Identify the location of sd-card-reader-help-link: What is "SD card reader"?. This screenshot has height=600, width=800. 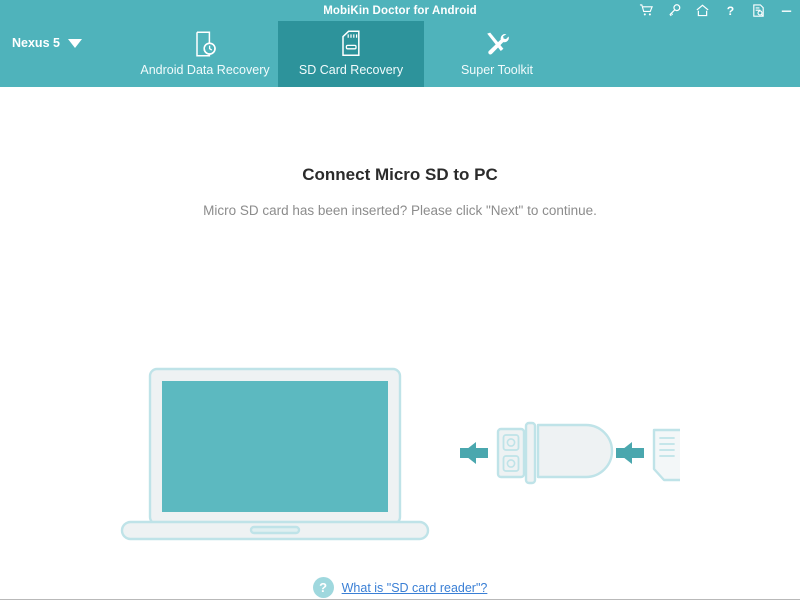
(415, 588).